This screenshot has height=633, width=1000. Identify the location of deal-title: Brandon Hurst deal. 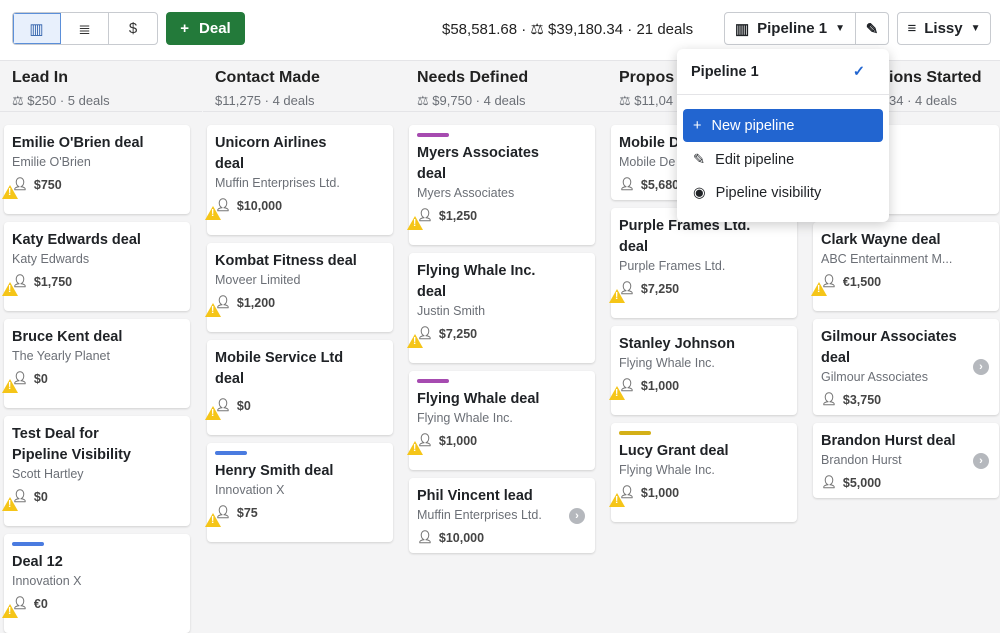
(888, 441).